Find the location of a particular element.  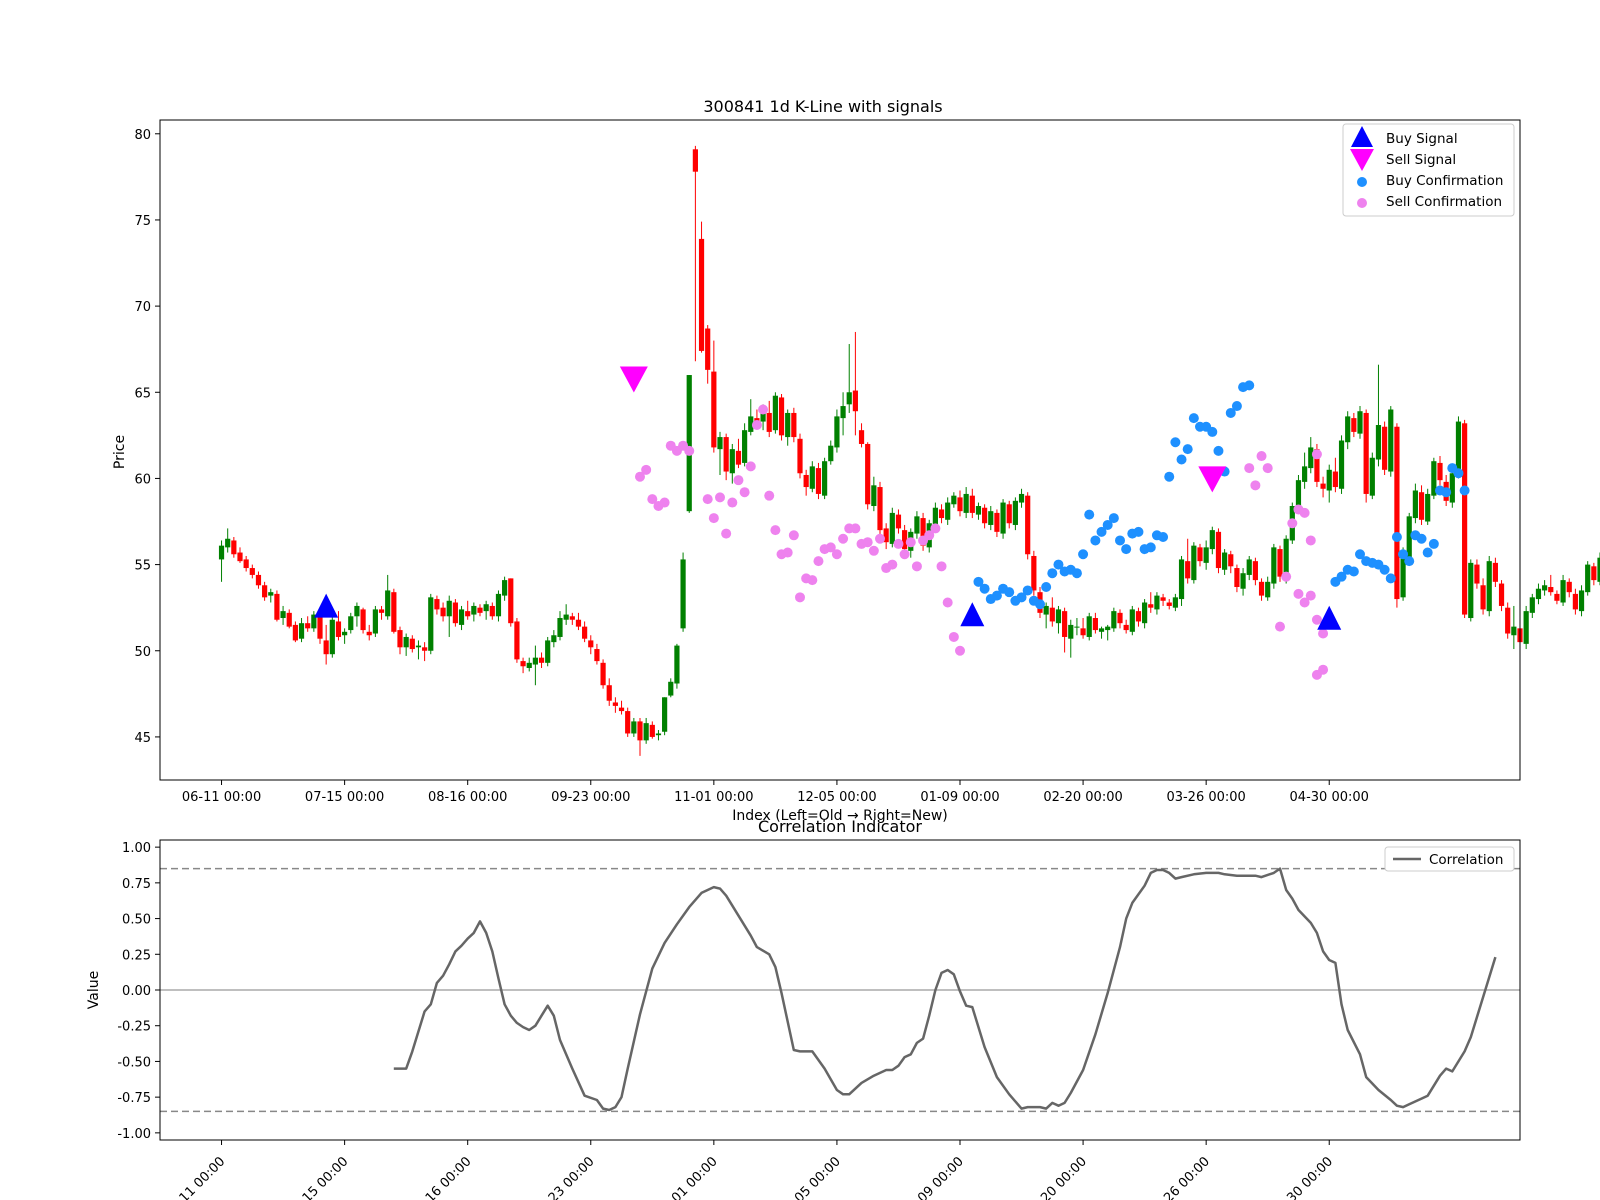

y-tick-label: 60 is located at coordinates (142, 479).